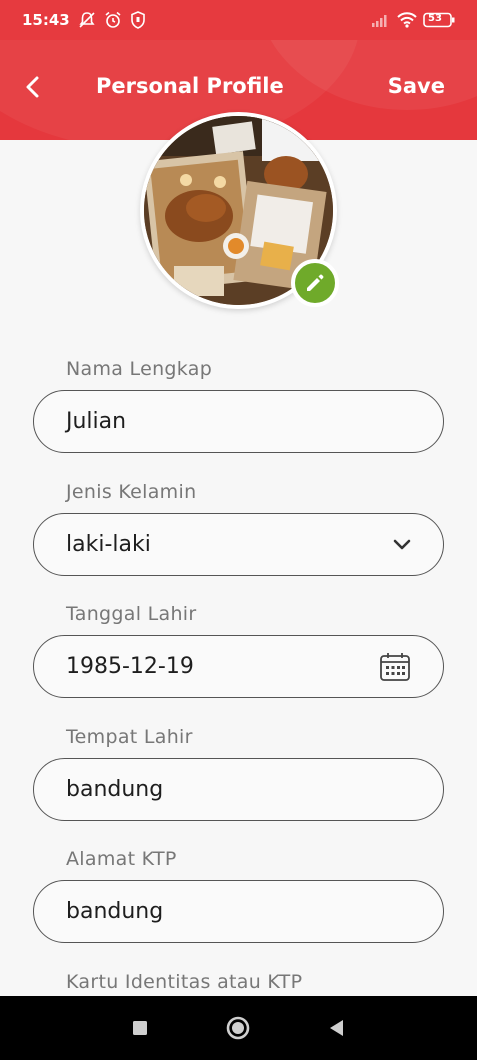  Describe the element at coordinates (131, 614) in the screenshot. I see `birth-date-label: Tanggal Lahir` at that location.